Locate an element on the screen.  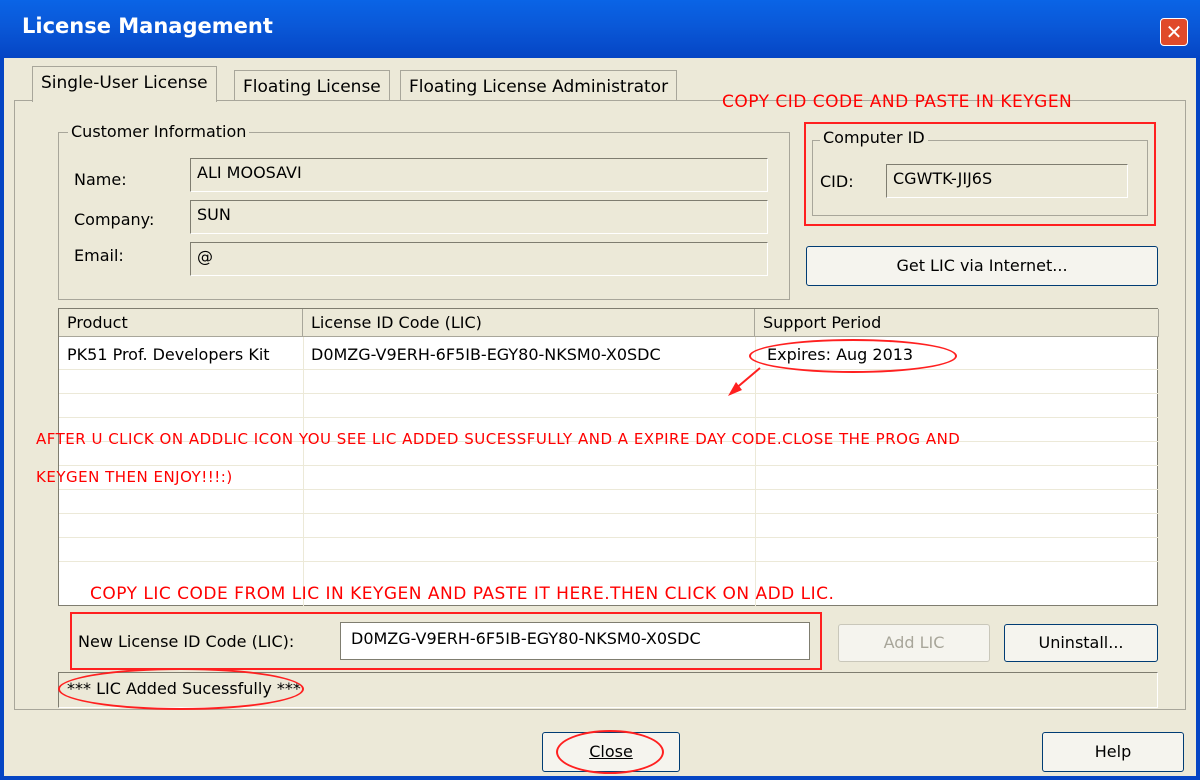
column-header-support-period: Support Period is located at coordinates (957, 323).